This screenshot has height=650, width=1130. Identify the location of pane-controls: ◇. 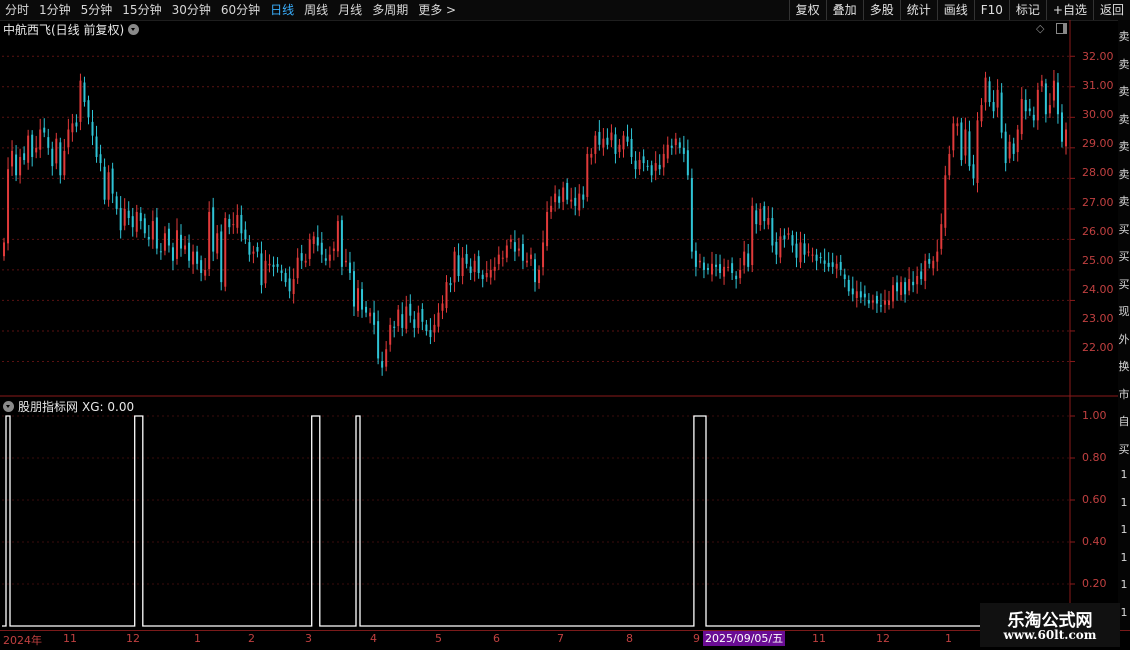
(1052, 28).